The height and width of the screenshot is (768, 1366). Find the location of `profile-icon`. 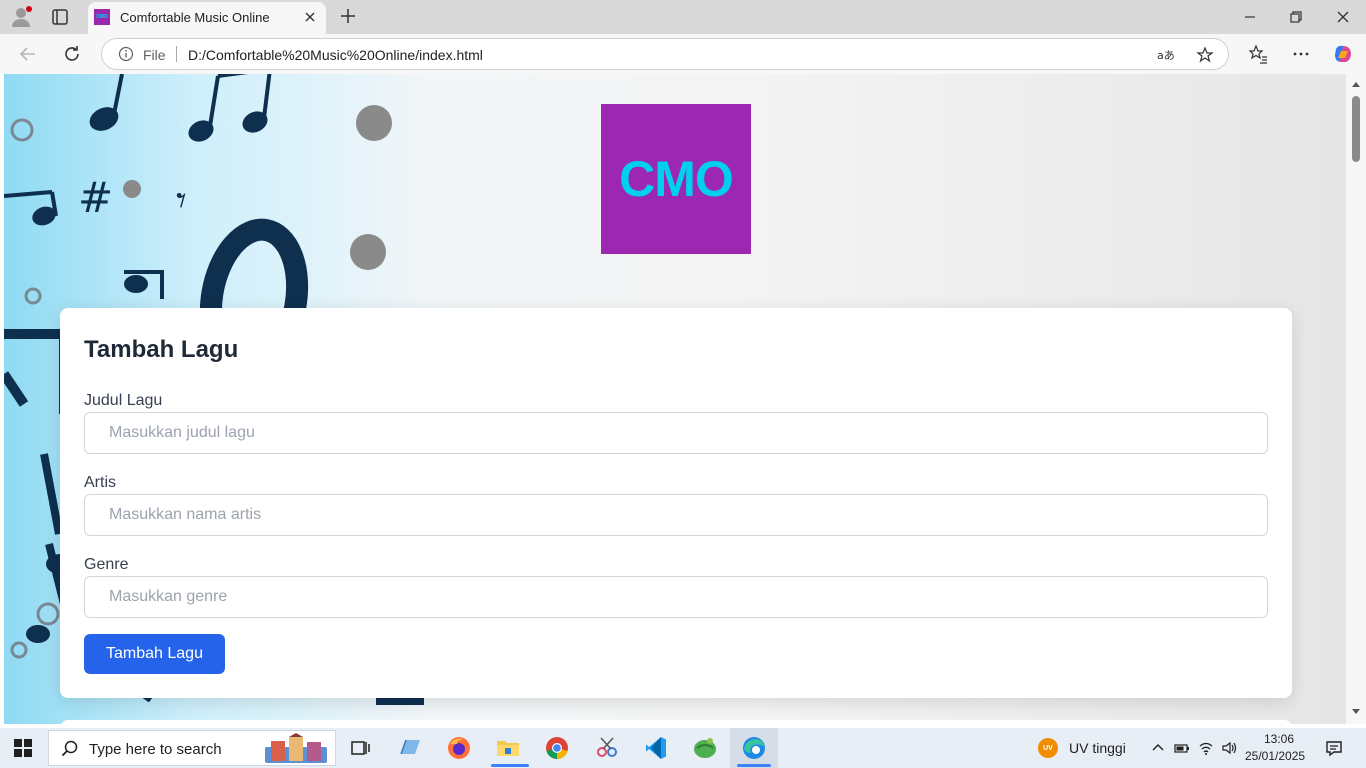

profile-icon is located at coordinates (21, 17).